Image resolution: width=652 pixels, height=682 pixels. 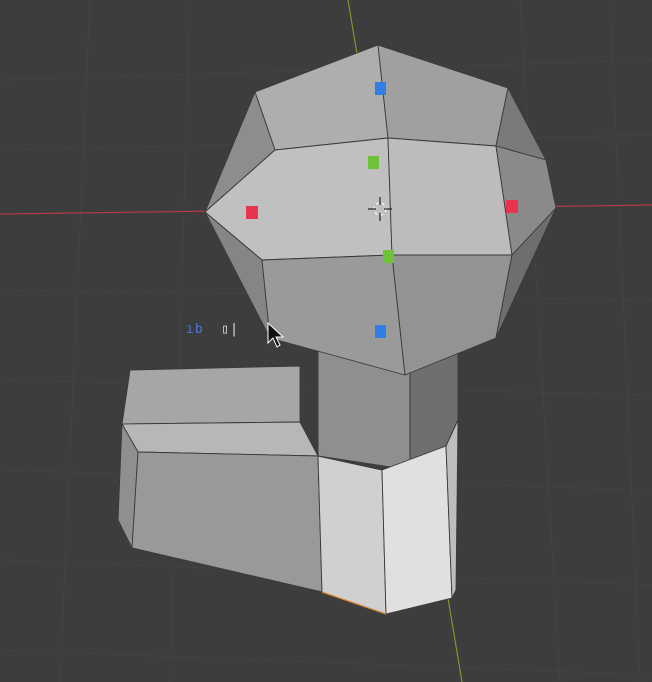 What do you see at coordinates (220, 479) in the screenshot?
I see `mesh-left-block` at bounding box center [220, 479].